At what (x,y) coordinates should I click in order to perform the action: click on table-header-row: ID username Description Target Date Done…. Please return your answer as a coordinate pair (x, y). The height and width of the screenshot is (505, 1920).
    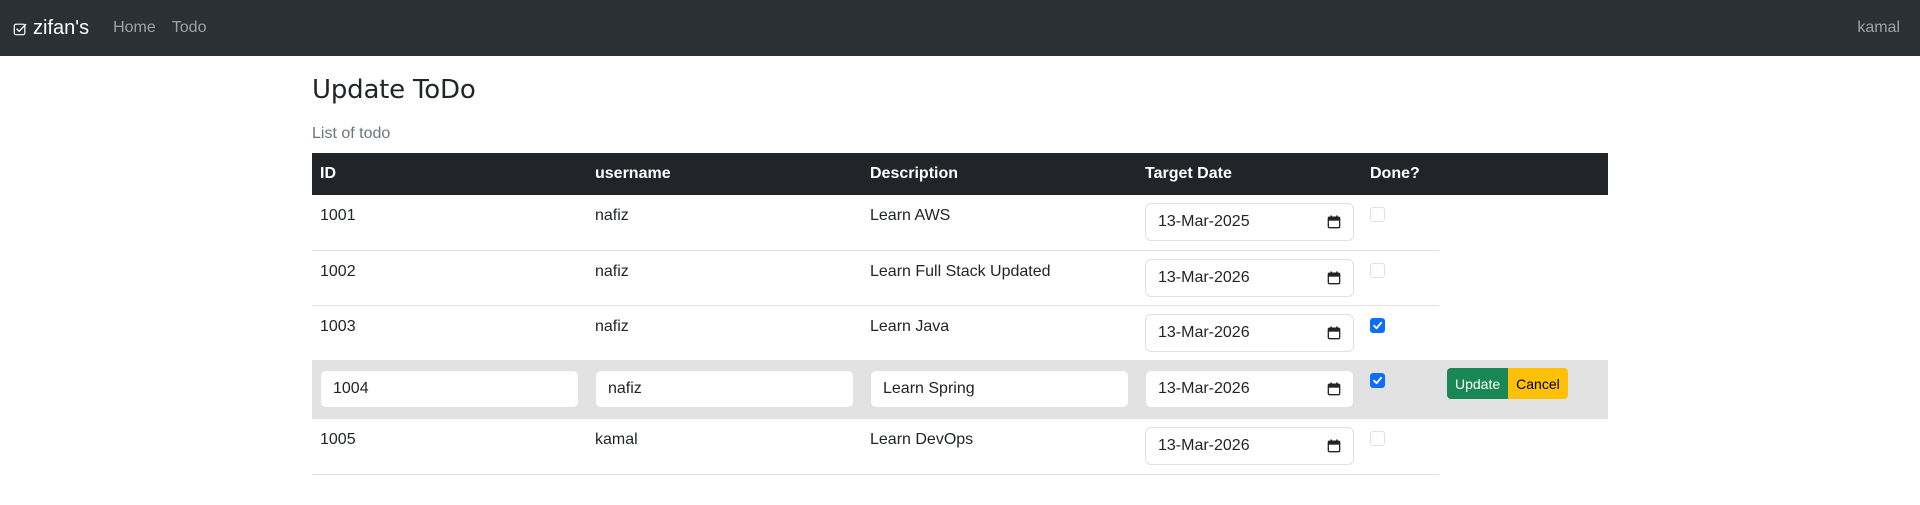
    Looking at the image, I should click on (960, 174).